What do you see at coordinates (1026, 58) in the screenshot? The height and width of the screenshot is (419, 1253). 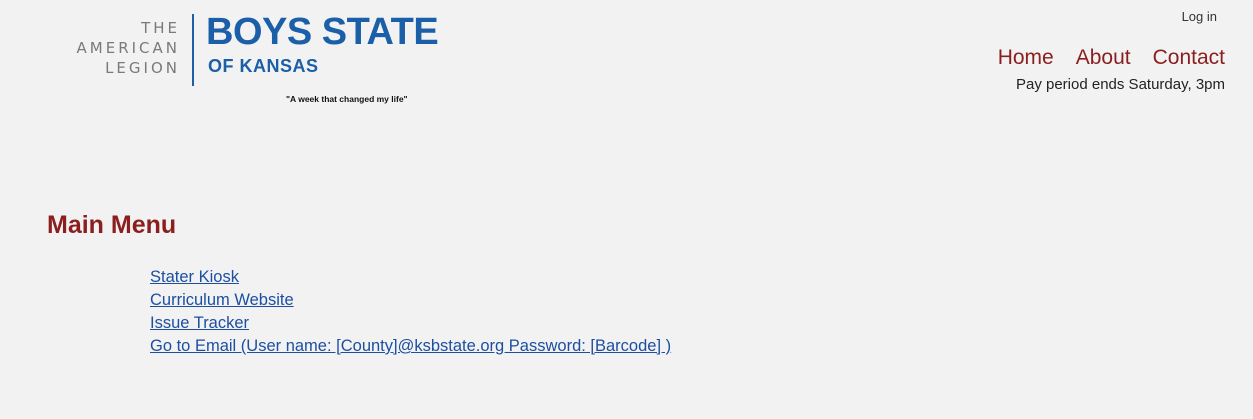 I see `nav-home: Home` at bounding box center [1026, 58].